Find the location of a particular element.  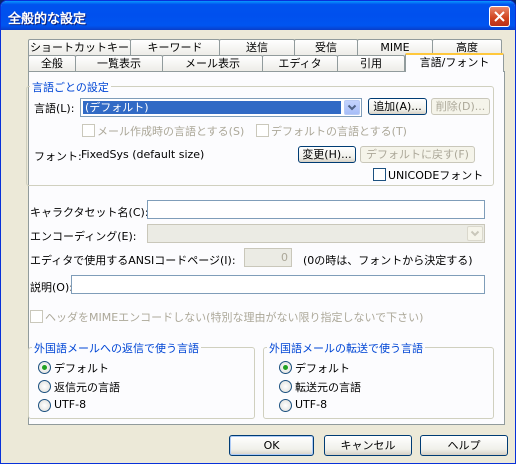

mail-lang-checkbox is located at coordinates (88, 130).